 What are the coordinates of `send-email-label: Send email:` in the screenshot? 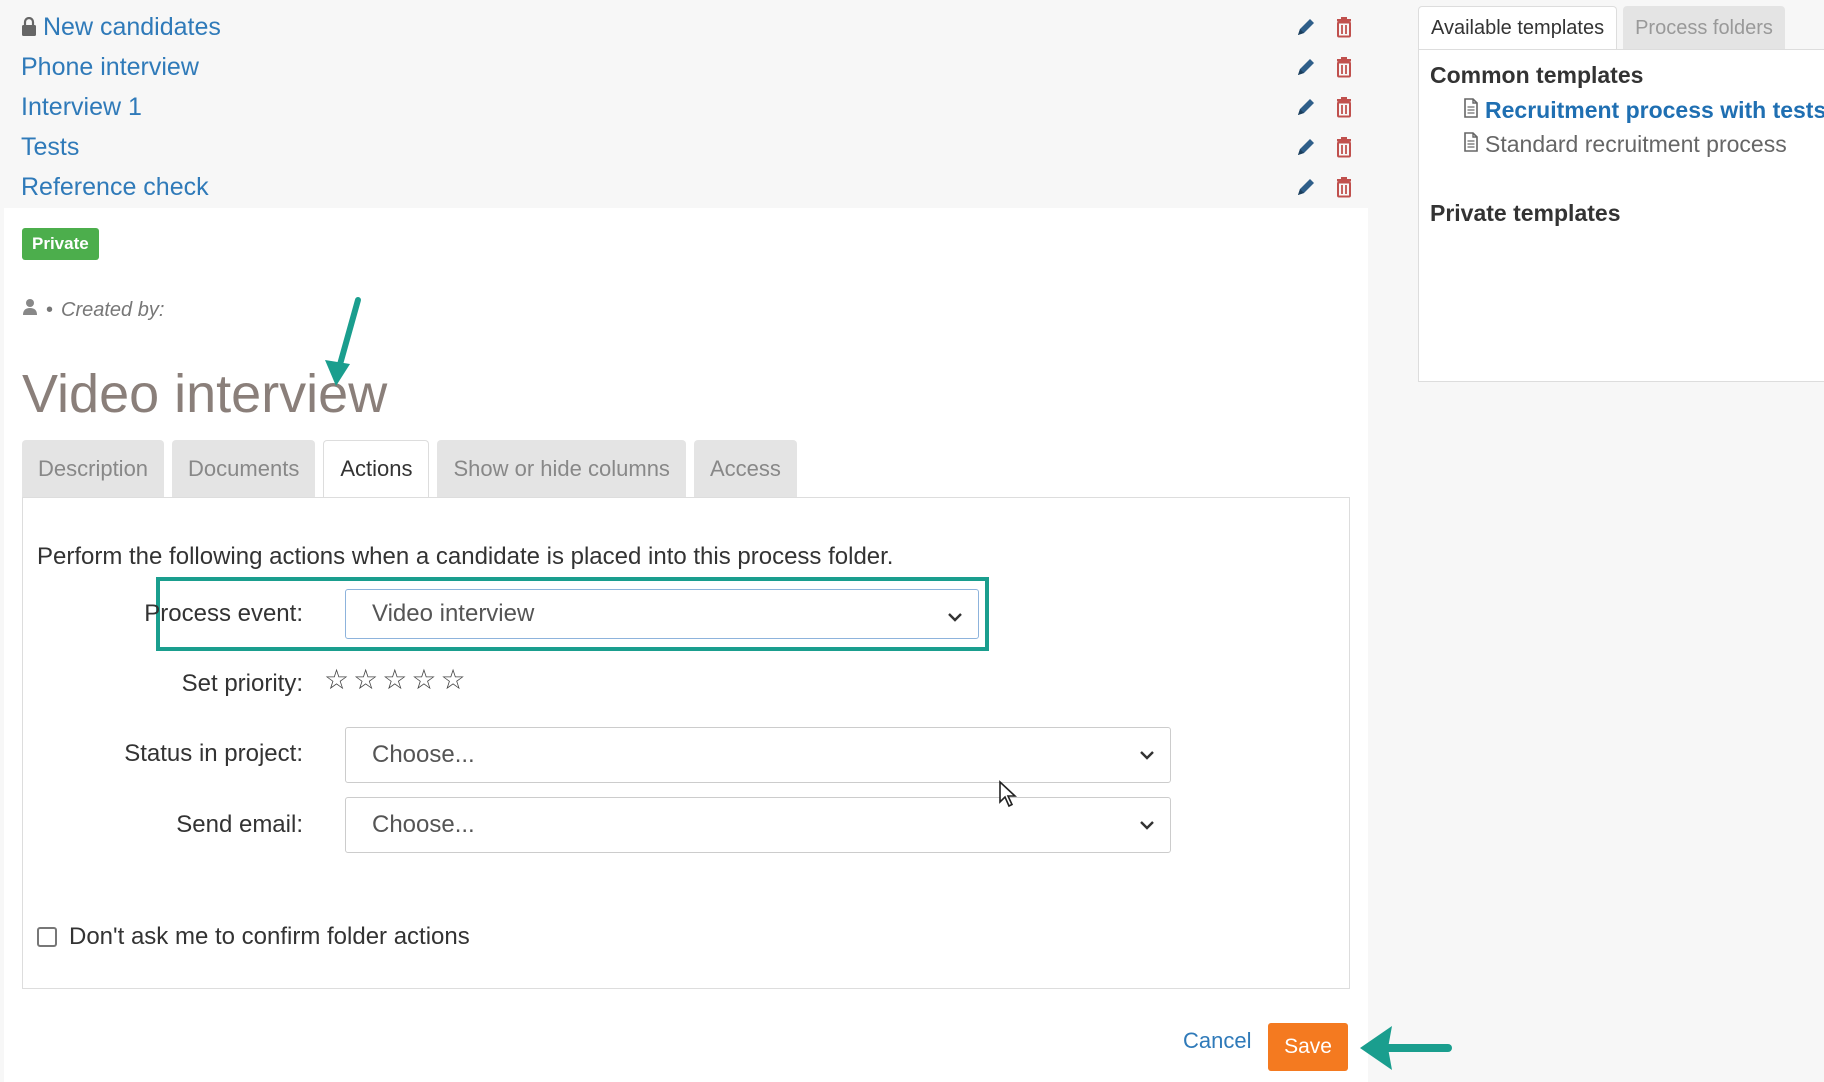 It's located at (239, 824).